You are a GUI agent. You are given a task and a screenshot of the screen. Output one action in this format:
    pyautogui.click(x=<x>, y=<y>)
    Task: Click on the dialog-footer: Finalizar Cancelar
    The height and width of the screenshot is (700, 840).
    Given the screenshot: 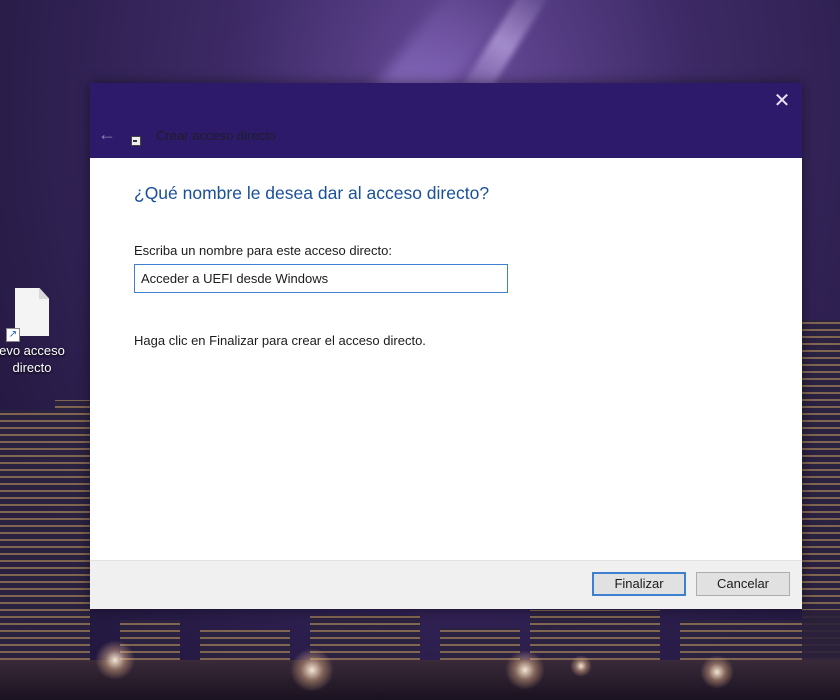 What is the action you would take?
    pyautogui.click(x=446, y=584)
    